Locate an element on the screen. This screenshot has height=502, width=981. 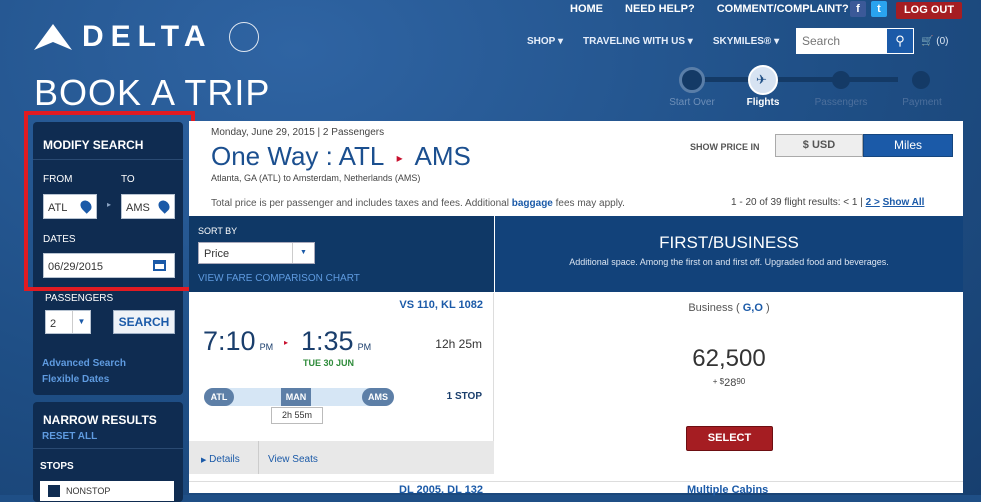
tax-cents: 90 is located at coordinates (741, 381).